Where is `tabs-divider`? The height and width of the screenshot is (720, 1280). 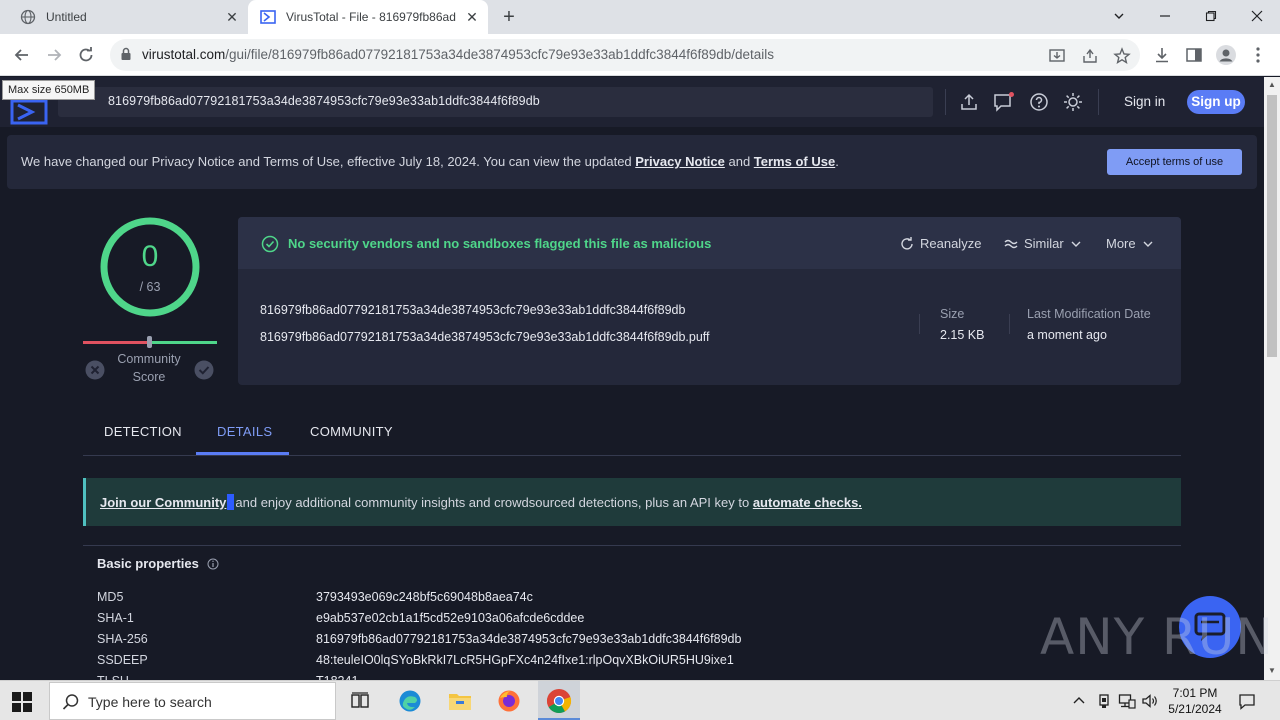
tabs-divider is located at coordinates (632, 455).